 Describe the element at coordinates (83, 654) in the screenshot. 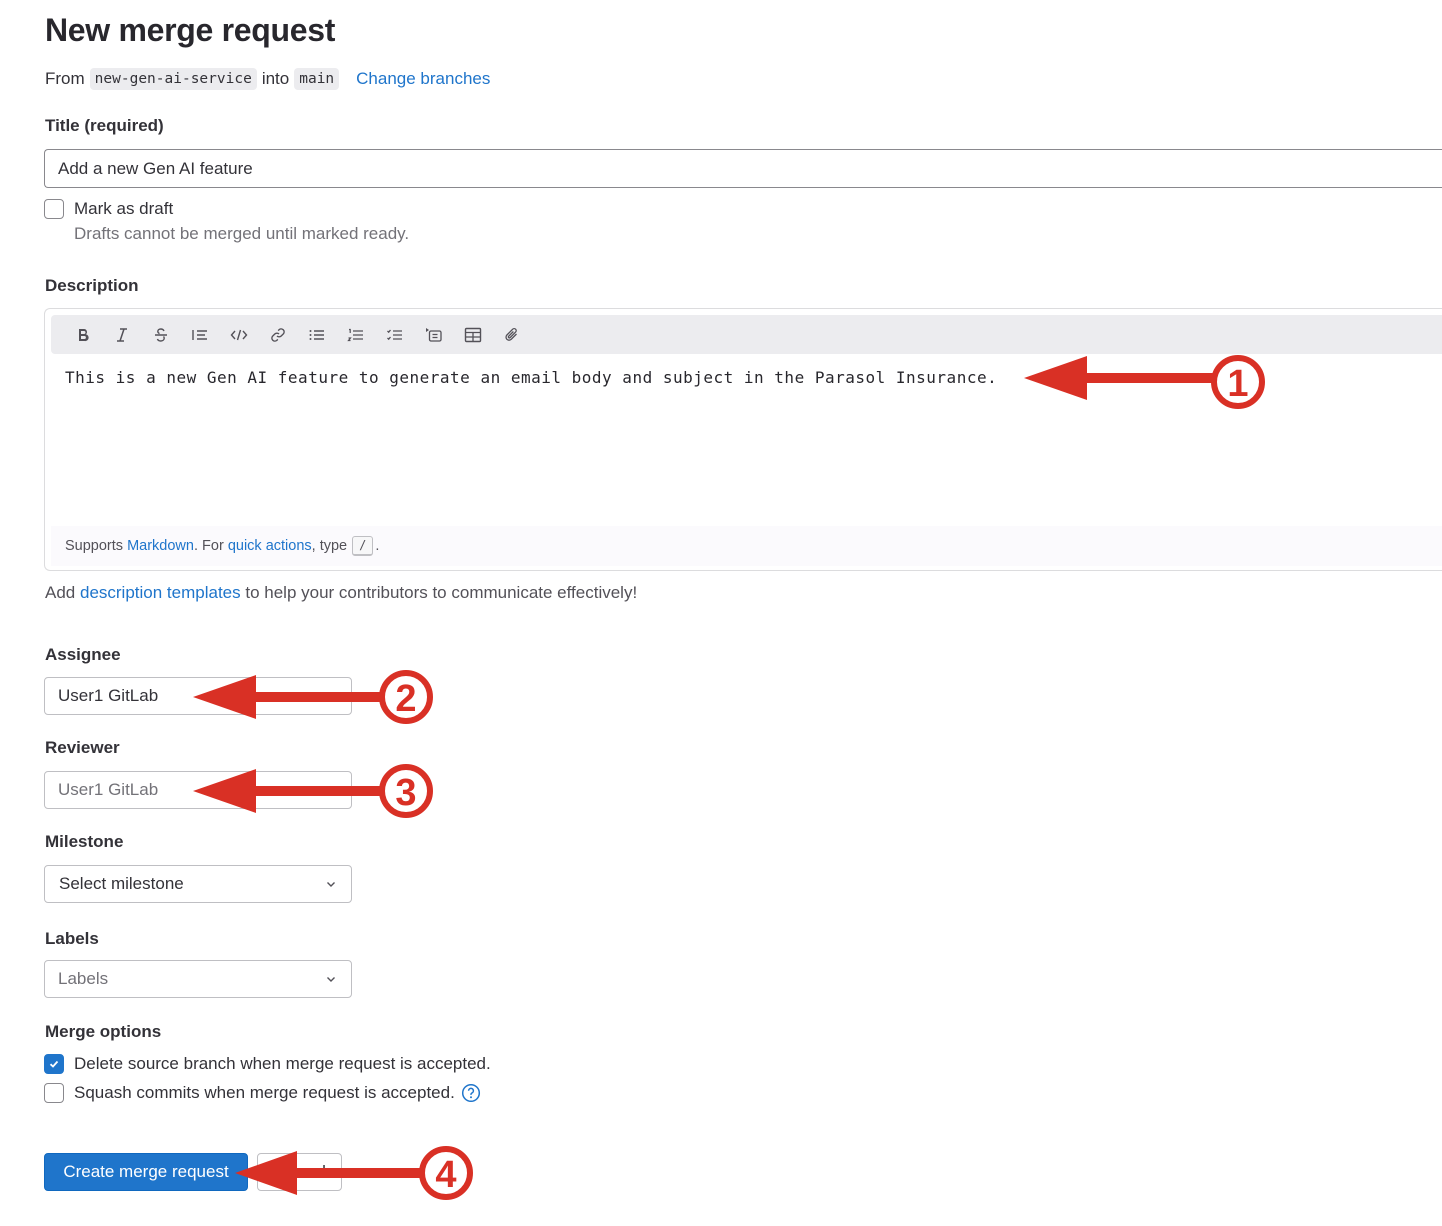

I see `assignee-label: Assignee` at that location.